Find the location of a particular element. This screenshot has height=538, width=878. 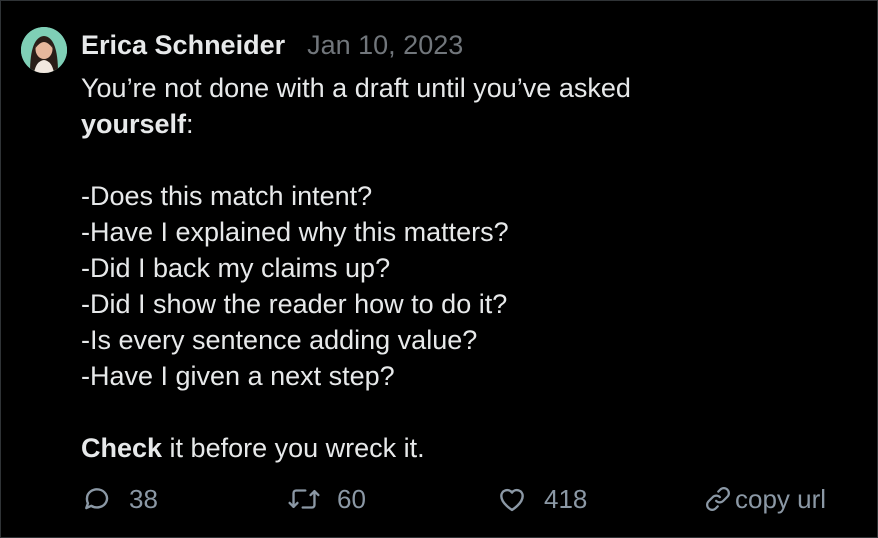

avatar is located at coordinates (44, 50).